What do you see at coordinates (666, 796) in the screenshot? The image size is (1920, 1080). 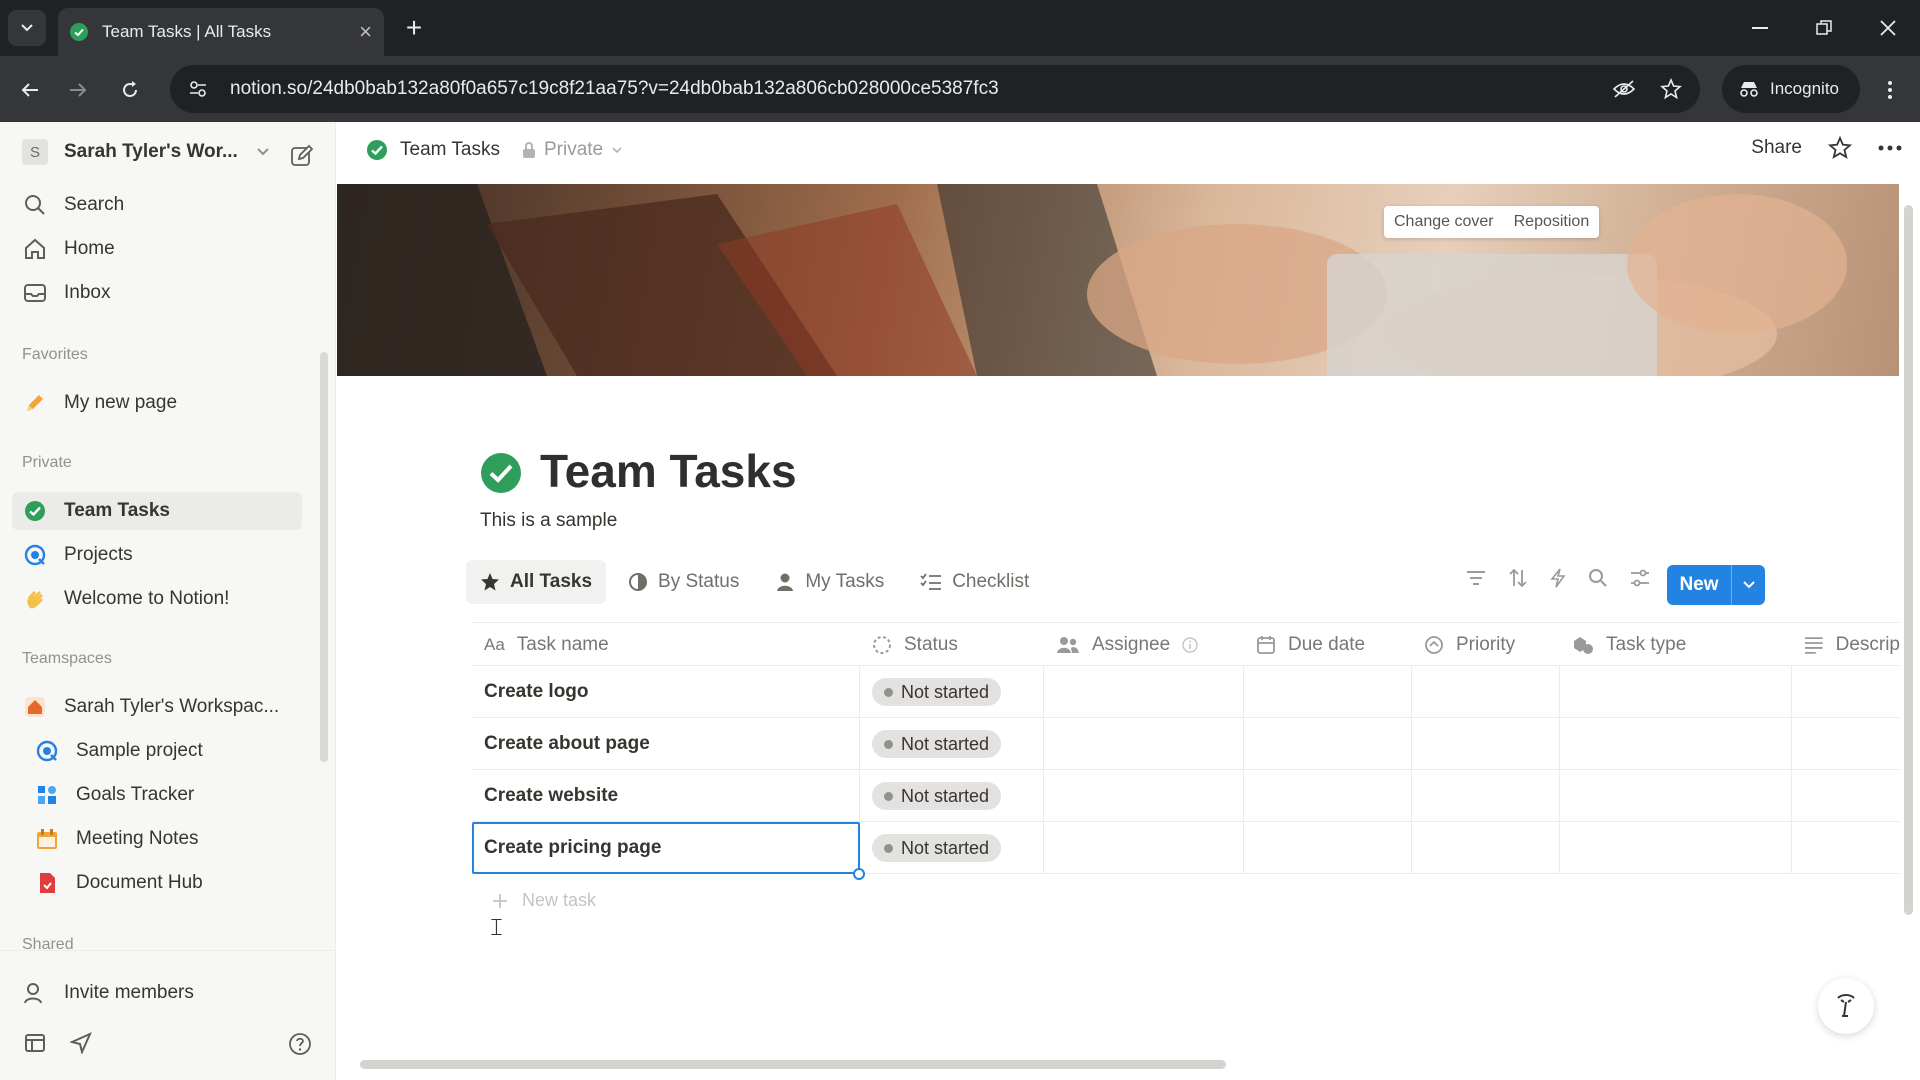 I see `task-name-cell: Create website` at bounding box center [666, 796].